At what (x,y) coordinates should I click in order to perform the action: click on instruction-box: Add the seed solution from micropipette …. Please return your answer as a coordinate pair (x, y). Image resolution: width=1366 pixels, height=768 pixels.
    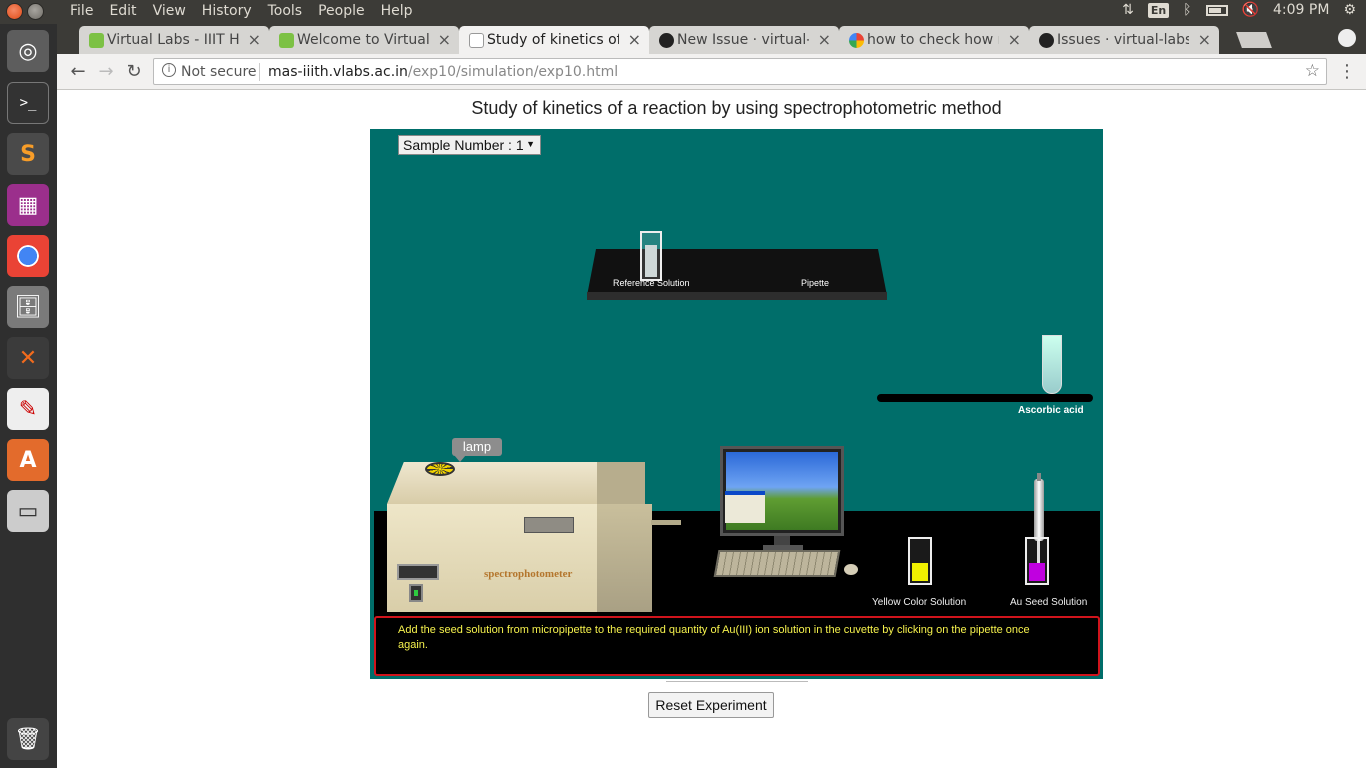
    Looking at the image, I should click on (737, 646).